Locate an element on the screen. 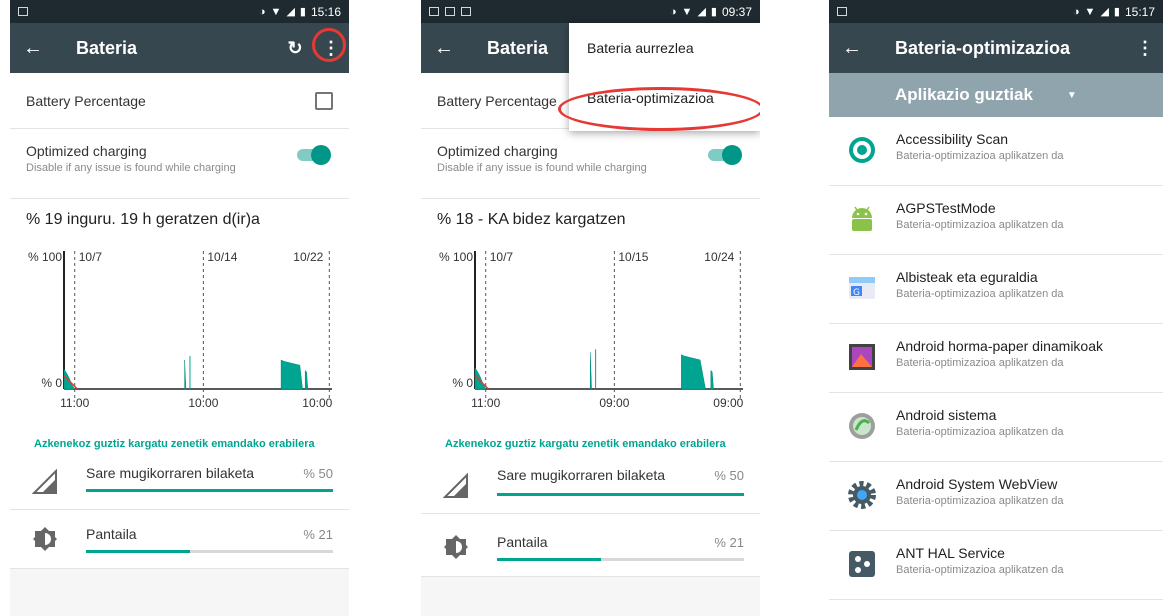 The width and height of the screenshot is (1163, 616). app-name: AGPSTestMode is located at coordinates (946, 208).